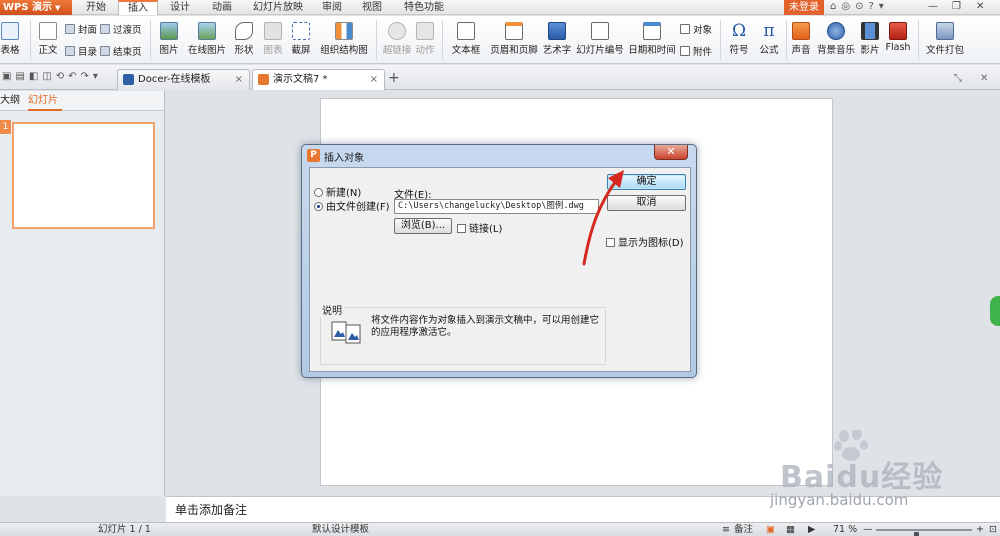  I want to click on cover-button: 封面, so click(81, 29).